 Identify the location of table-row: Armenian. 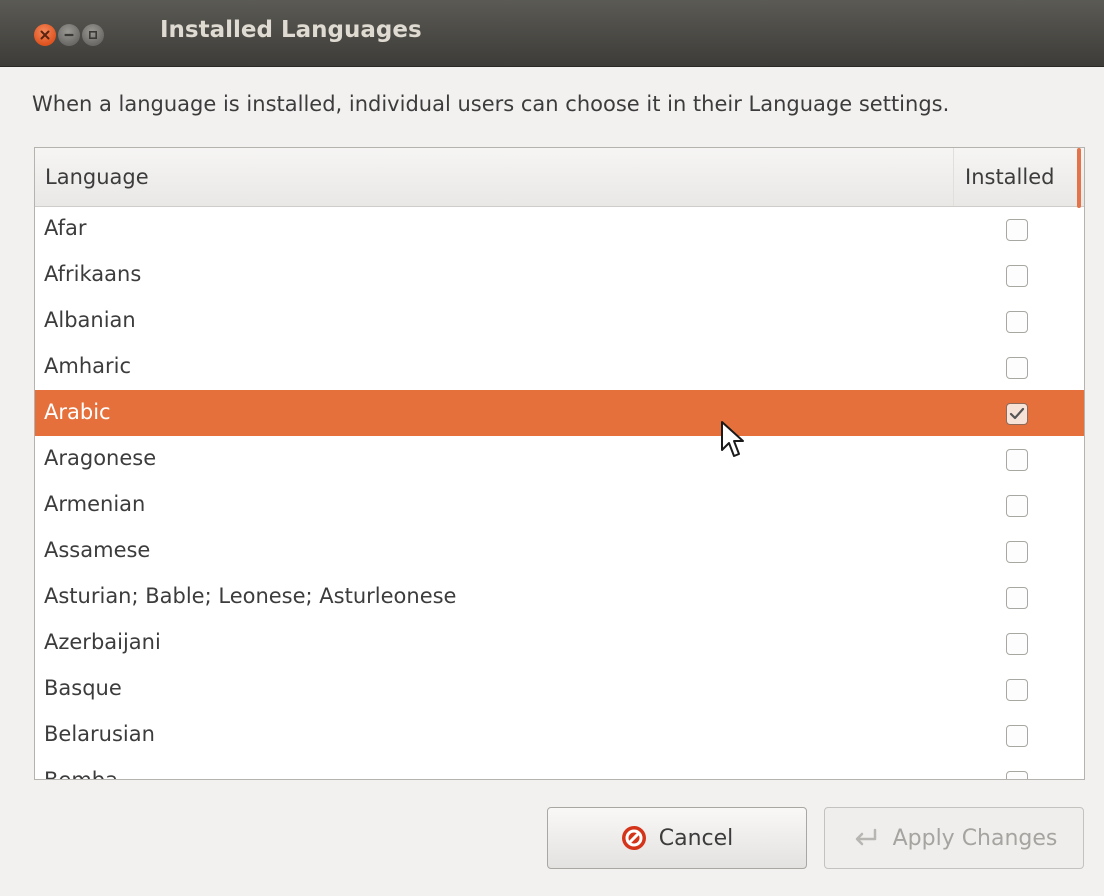
(559, 505).